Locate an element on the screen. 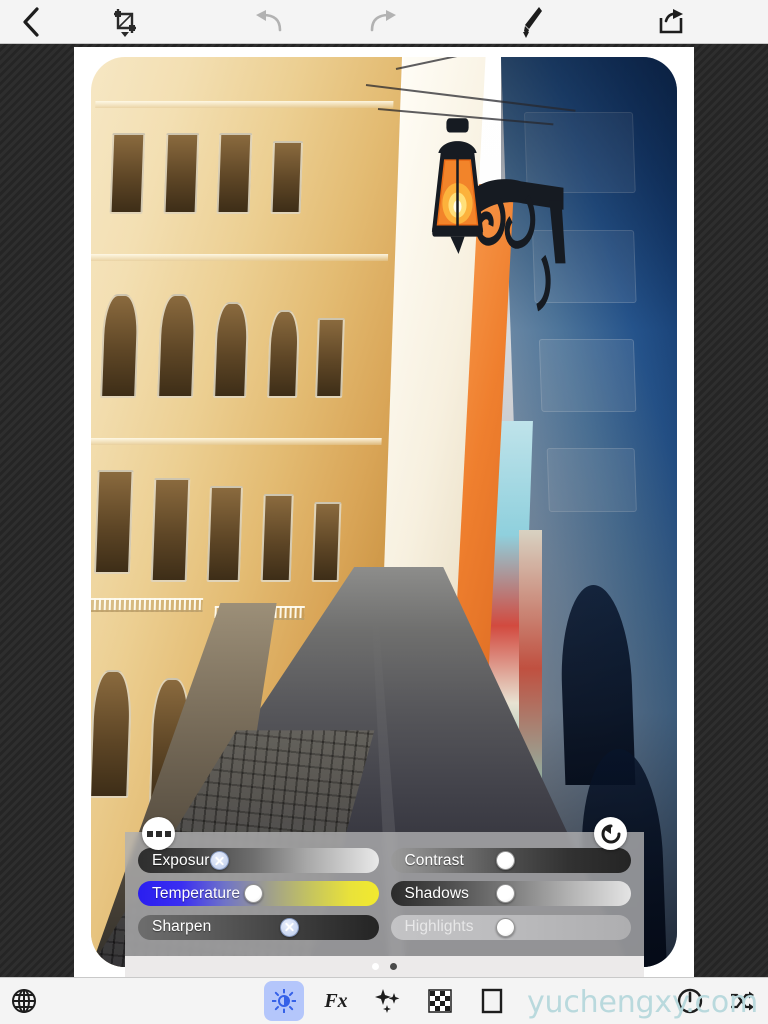  slider-sharpen: Sharpen is located at coordinates (258, 927).